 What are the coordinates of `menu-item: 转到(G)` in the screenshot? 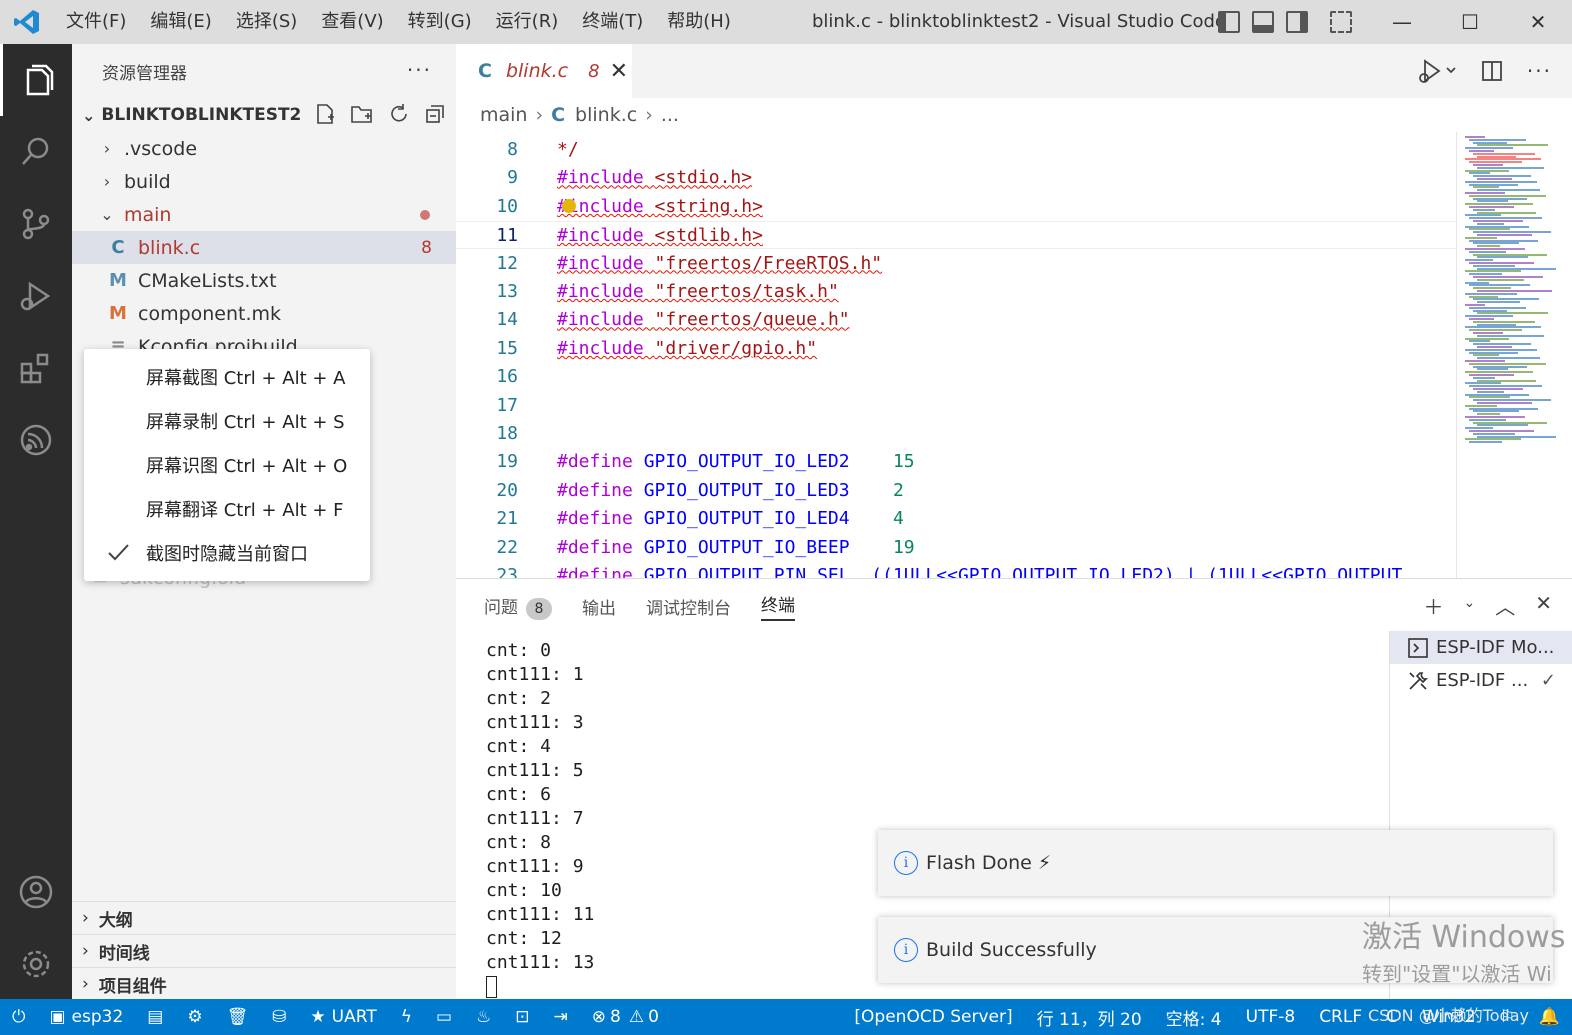 It's located at (440, 22).